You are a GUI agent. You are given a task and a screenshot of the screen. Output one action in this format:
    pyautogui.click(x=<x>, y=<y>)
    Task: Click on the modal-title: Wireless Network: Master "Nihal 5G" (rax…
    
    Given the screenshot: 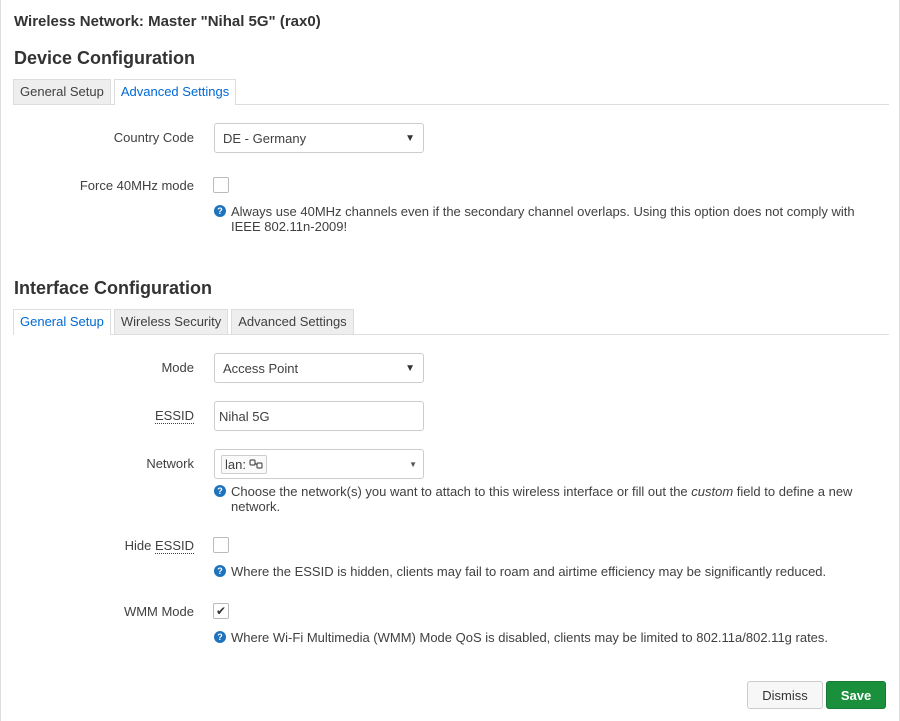 What is the action you would take?
    pyautogui.click(x=167, y=21)
    